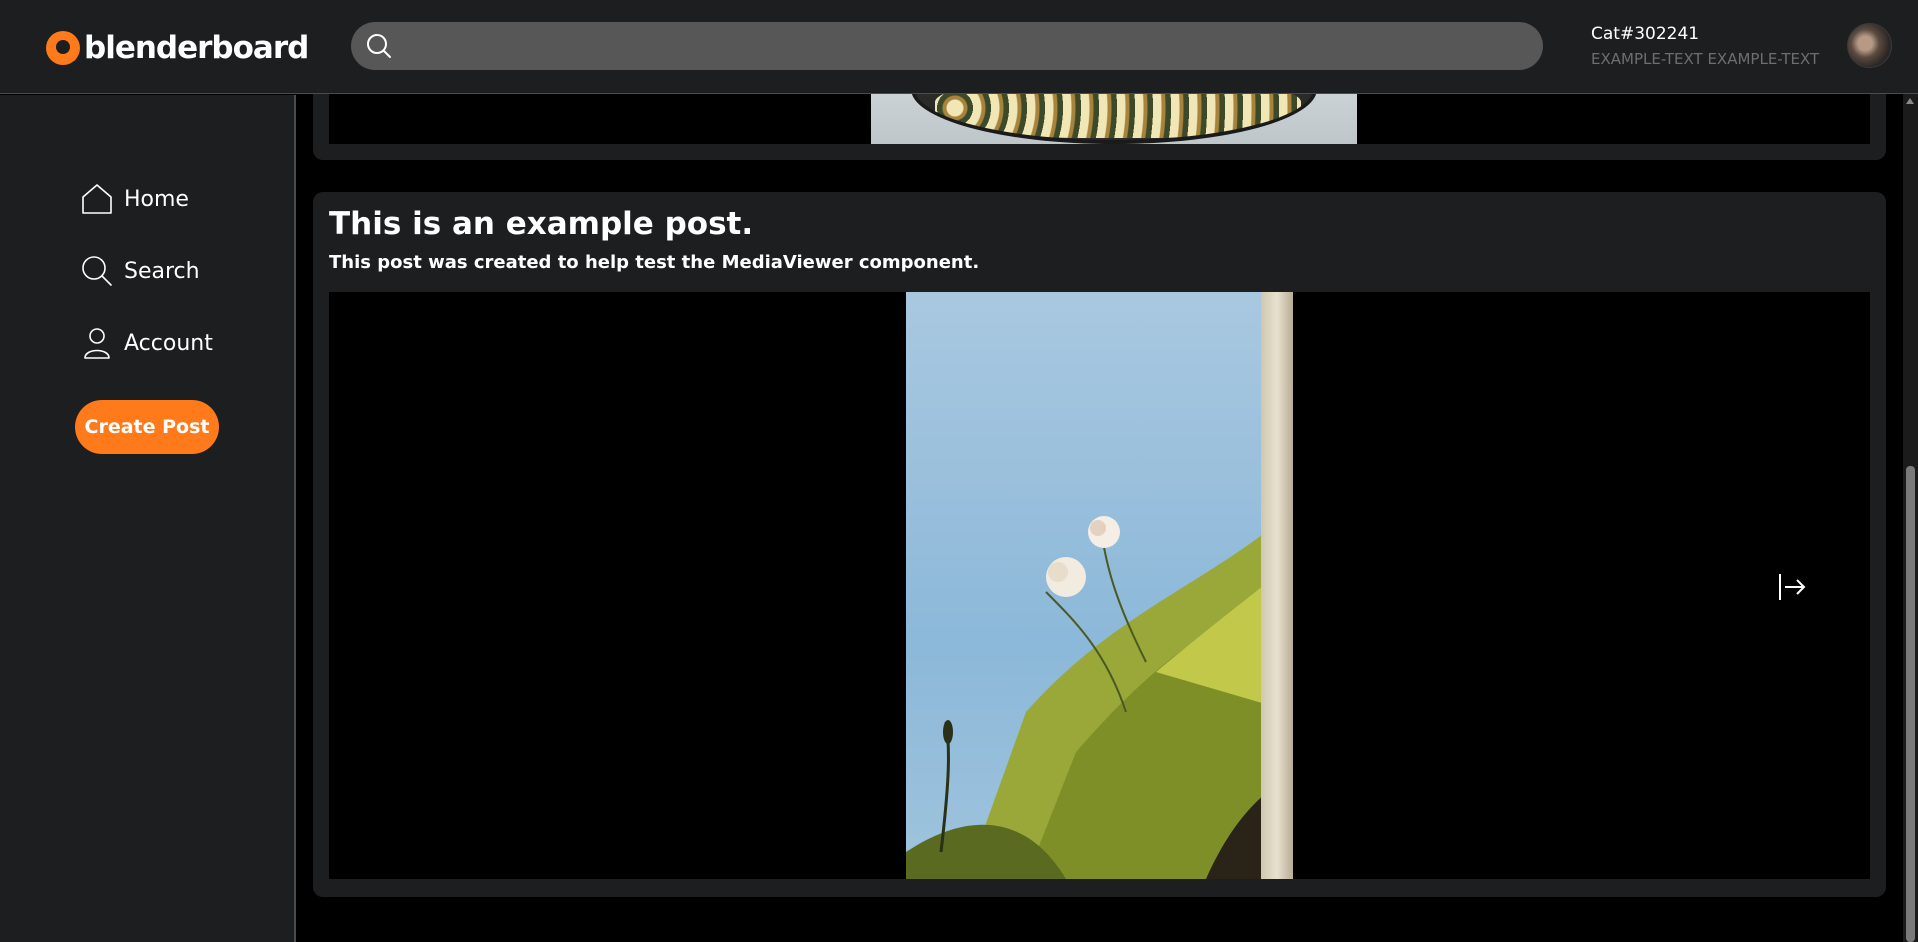 The width and height of the screenshot is (1918, 942). I want to click on sidebar-item-home: Home, so click(134, 199).